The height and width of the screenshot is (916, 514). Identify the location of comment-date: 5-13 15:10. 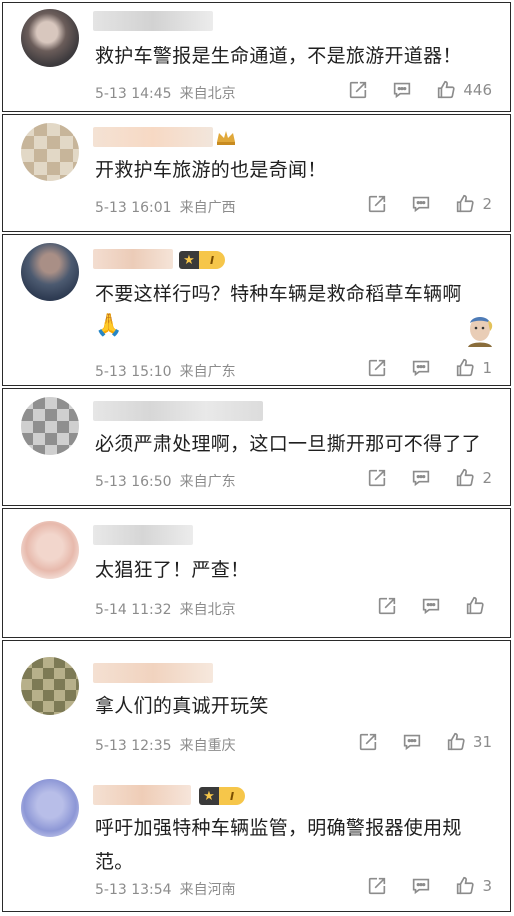
(133, 372).